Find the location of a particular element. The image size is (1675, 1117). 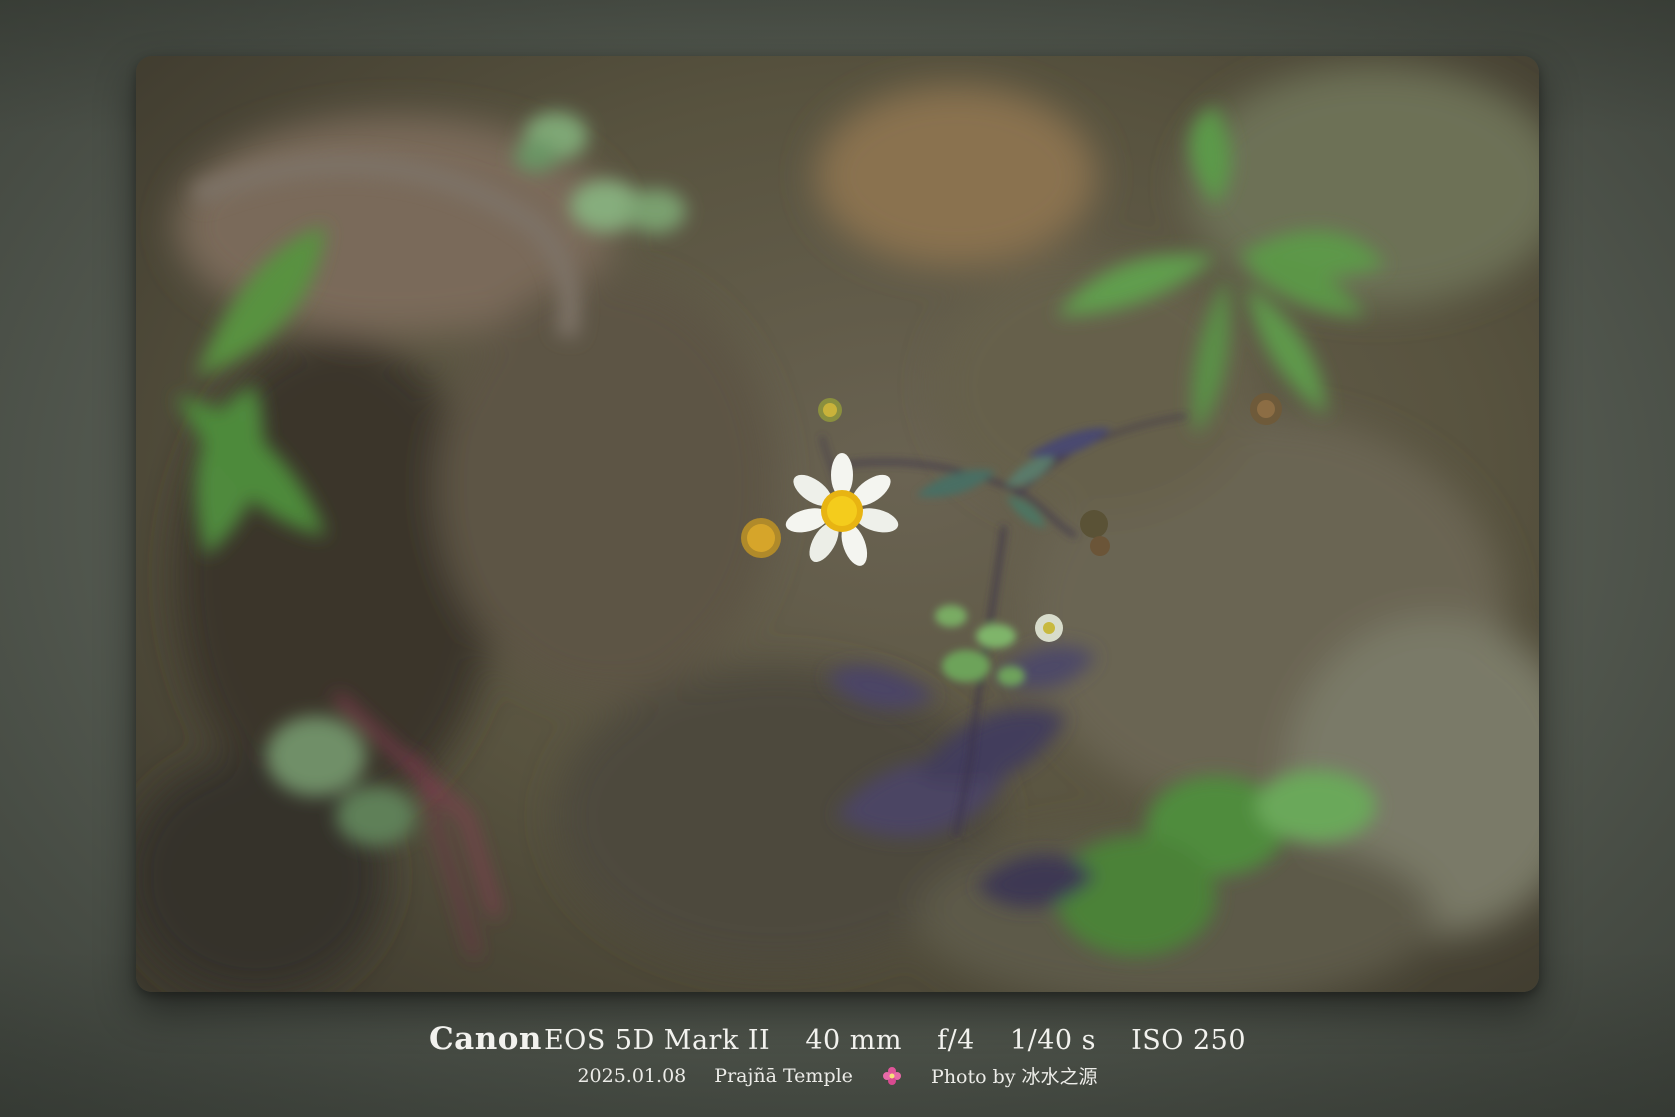

shutter-speed: 1/40 s is located at coordinates (1053, 1040).